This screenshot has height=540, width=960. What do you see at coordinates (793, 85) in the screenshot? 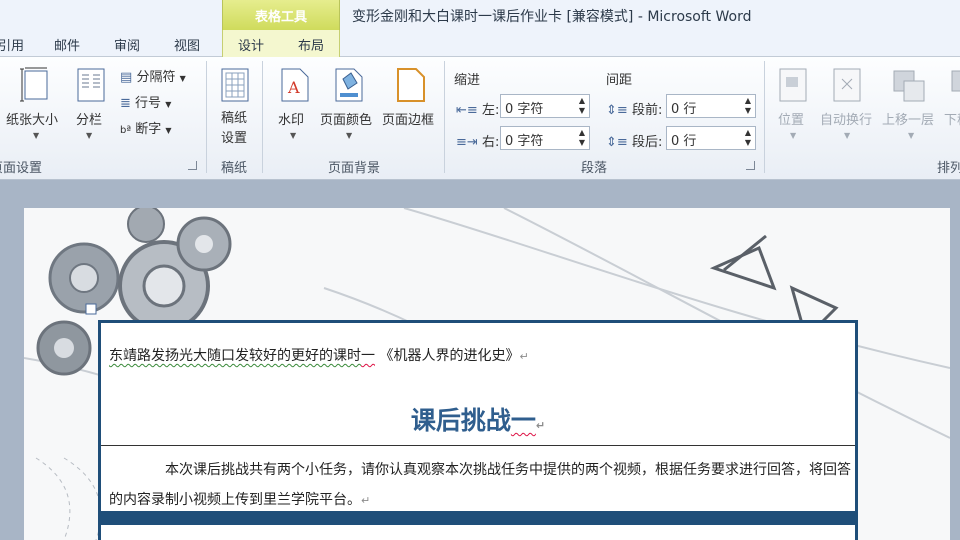
I see `position-icon` at bounding box center [793, 85].